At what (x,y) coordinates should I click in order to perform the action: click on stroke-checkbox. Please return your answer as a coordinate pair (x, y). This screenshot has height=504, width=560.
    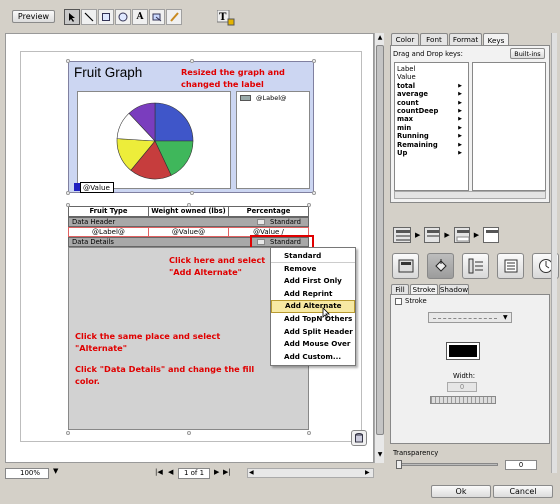
    Looking at the image, I should click on (398, 301).